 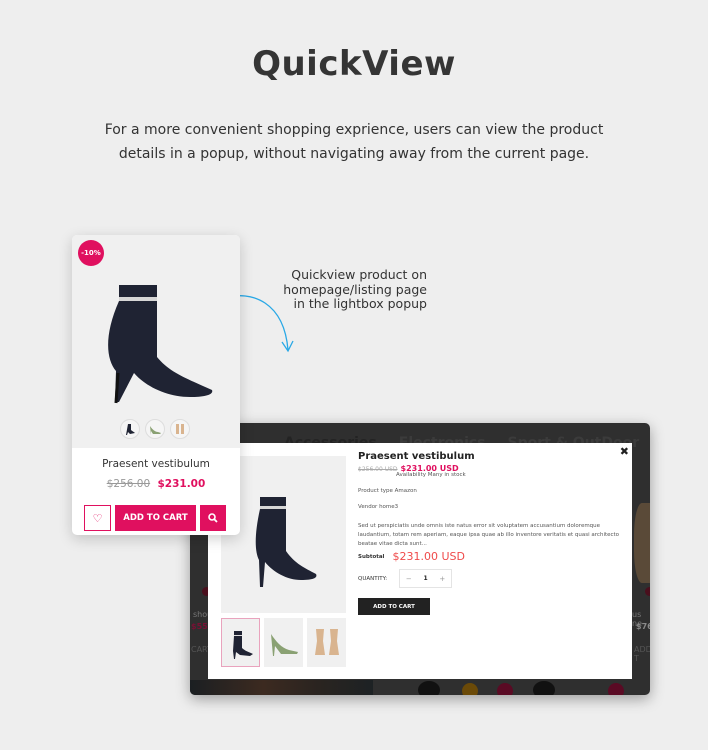 What do you see at coordinates (428, 556) in the screenshot?
I see `subtotal-value: $231.00 USD` at bounding box center [428, 556].